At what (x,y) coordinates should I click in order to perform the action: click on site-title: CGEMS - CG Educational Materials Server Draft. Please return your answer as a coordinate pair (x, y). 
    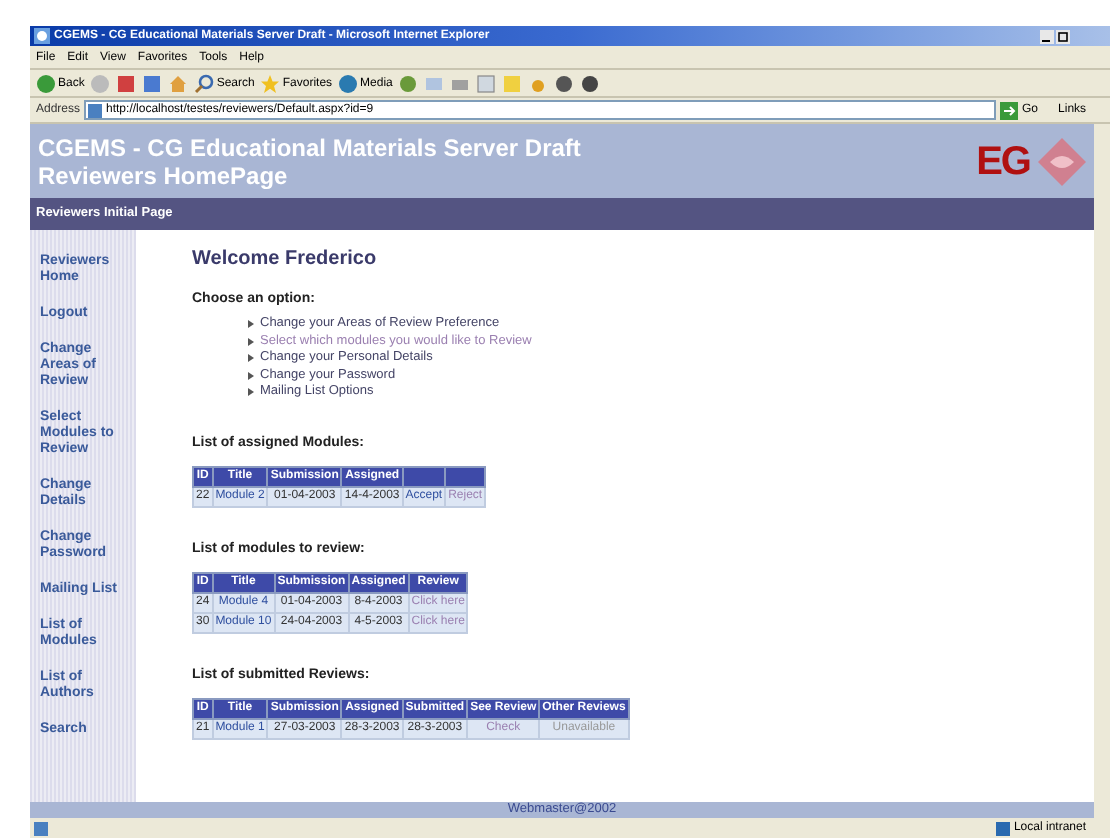
    Looking at the image, I should click on (309, 147).